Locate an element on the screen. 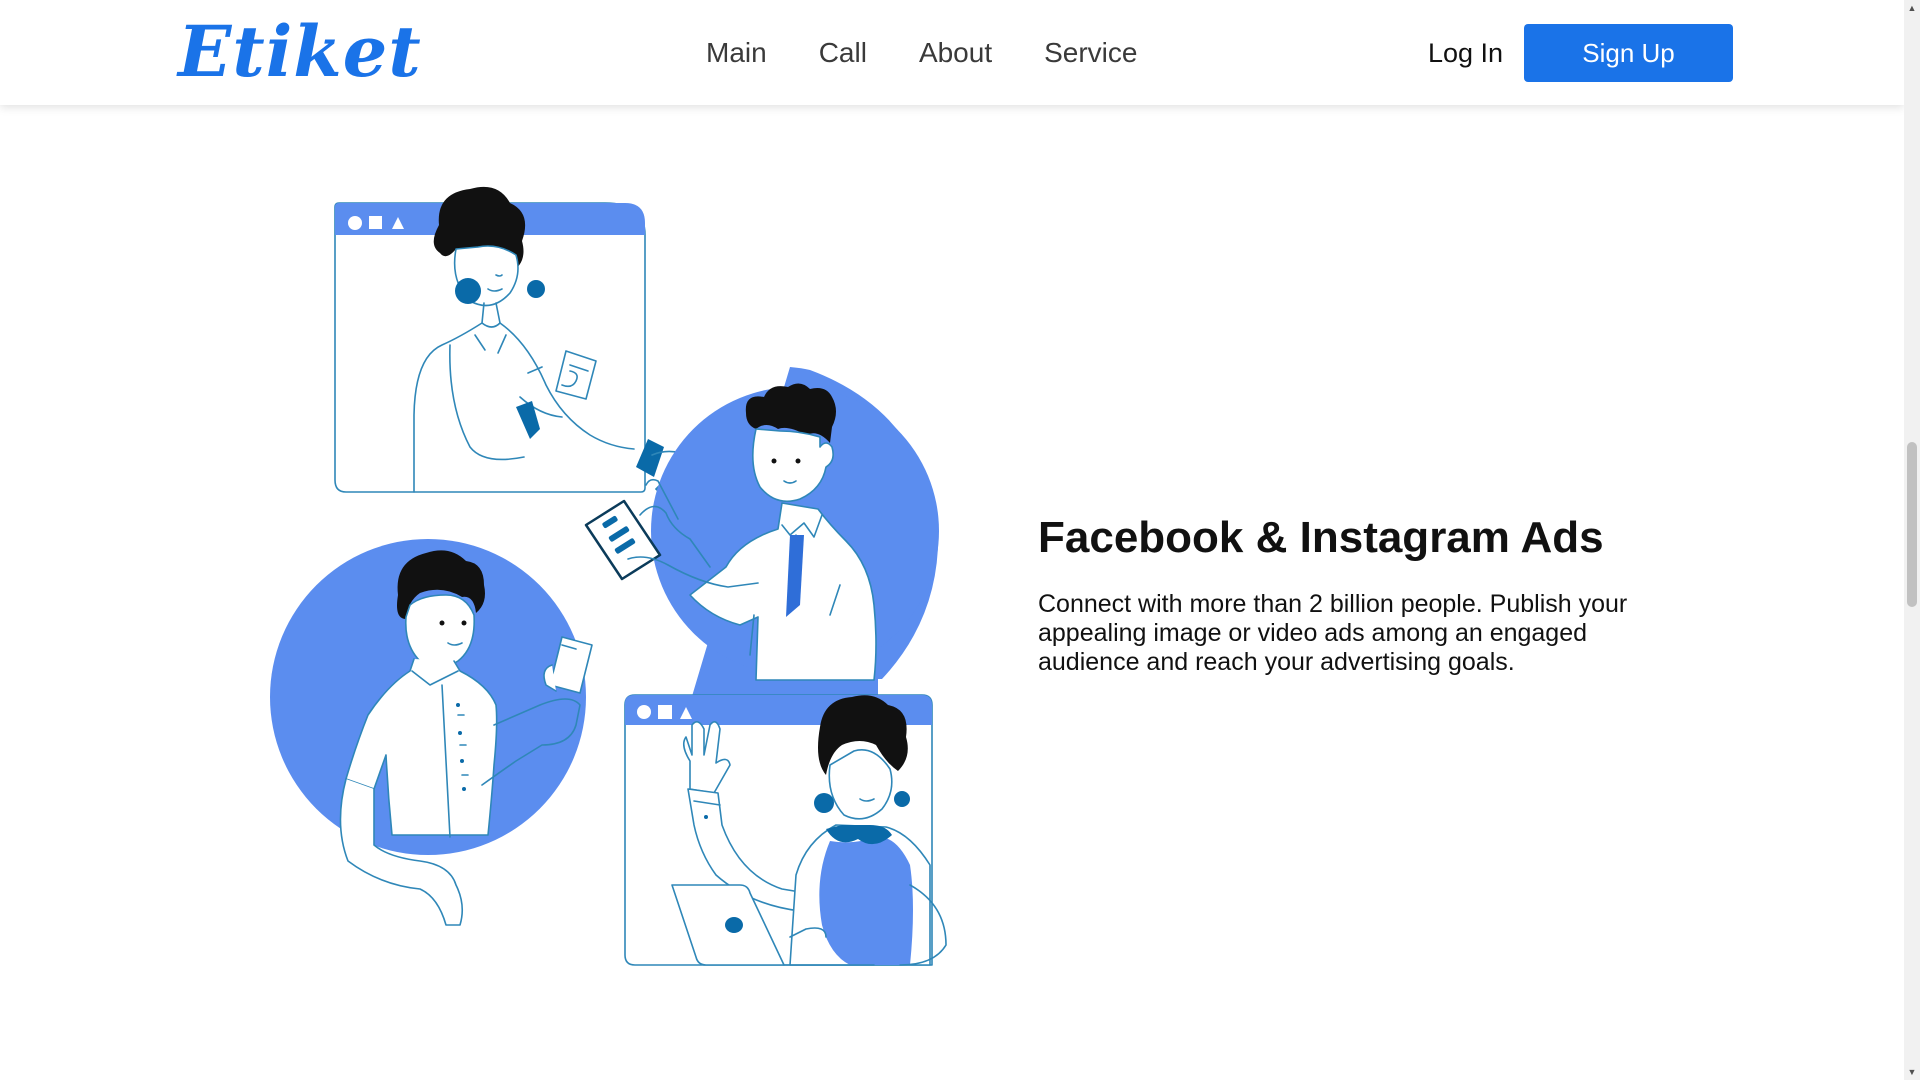 This screenshot has height=1080, width=1920. main-nav: Main Call About Service is located at coordinates (947, 52).